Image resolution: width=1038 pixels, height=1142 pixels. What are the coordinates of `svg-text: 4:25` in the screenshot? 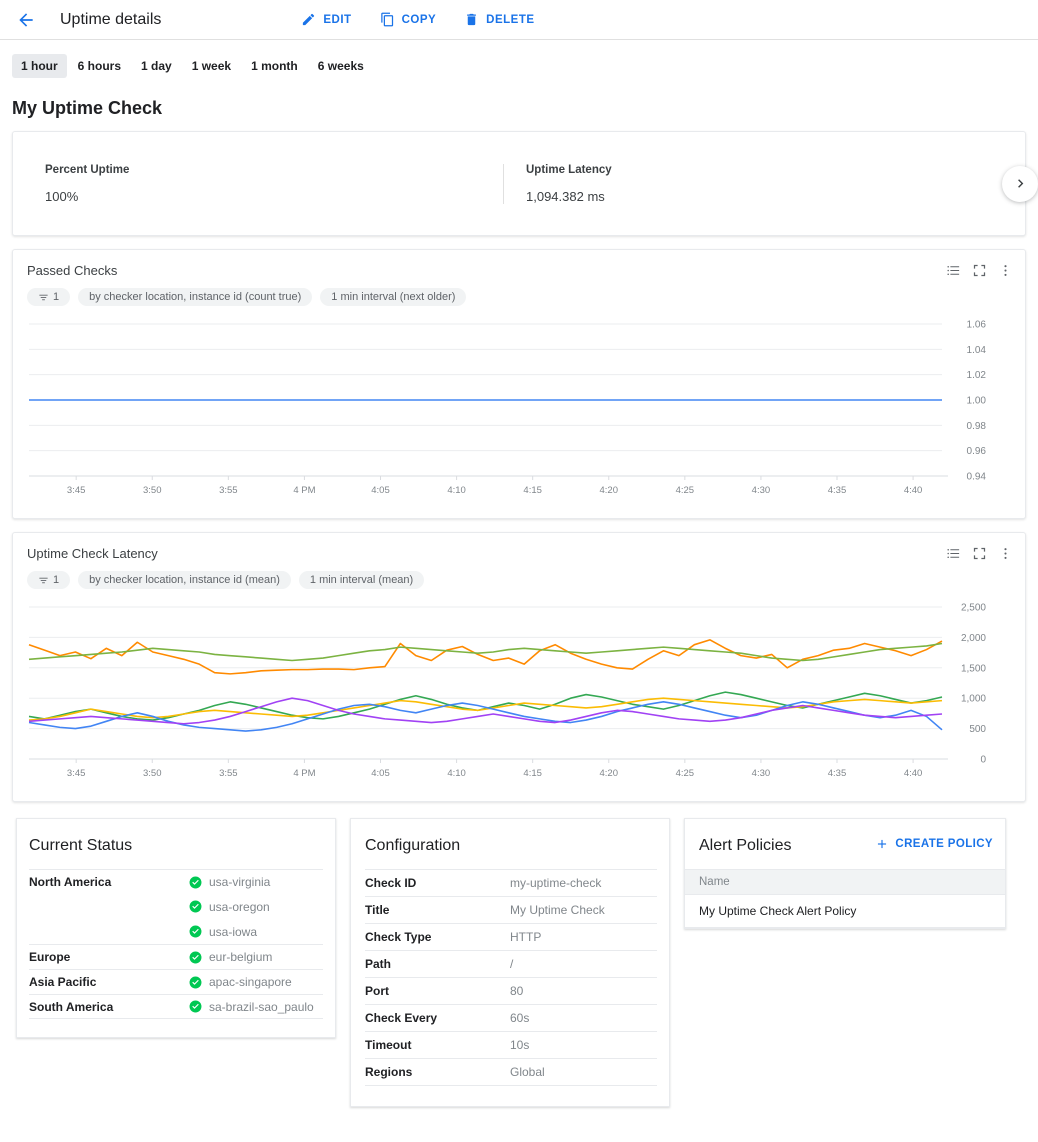 It's located at (685, 773).